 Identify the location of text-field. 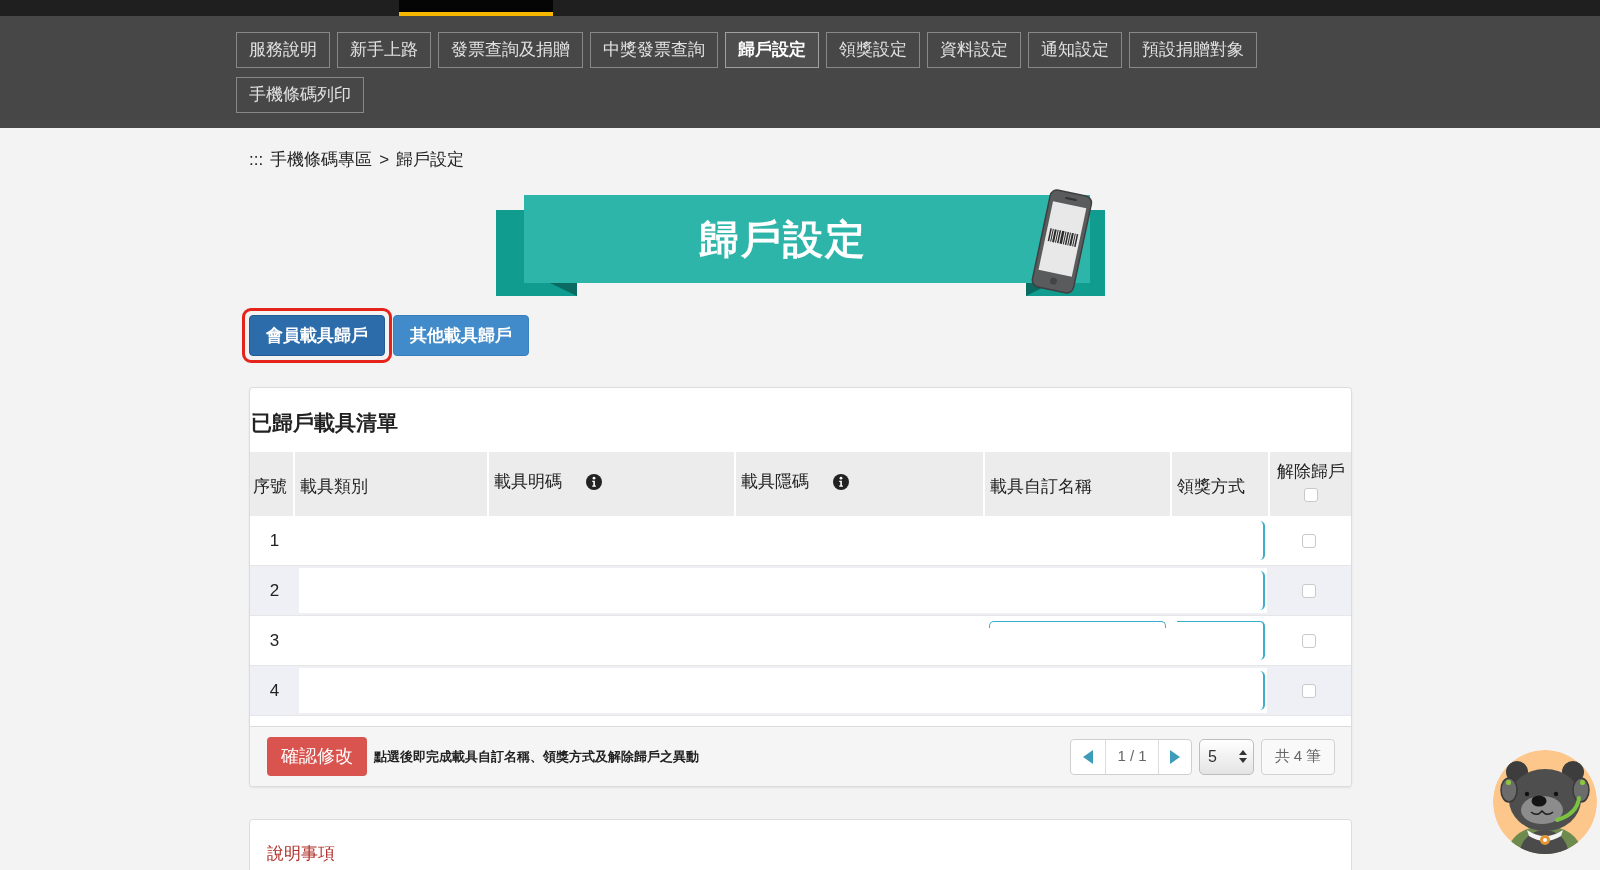
(1078, 624).